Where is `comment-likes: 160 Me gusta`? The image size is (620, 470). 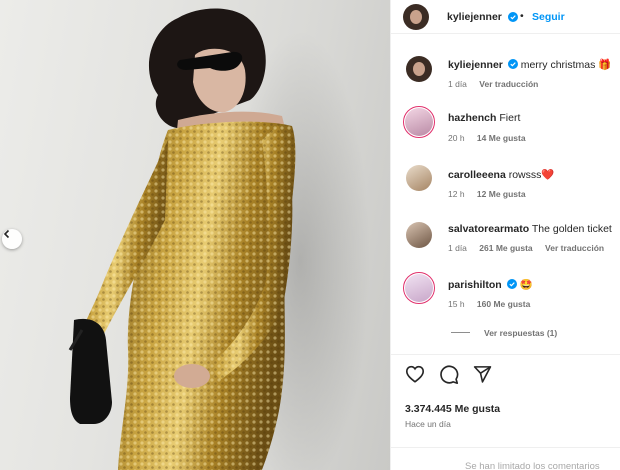
comment-likes: 160 Me gusta is located at coordinates (503, 304).